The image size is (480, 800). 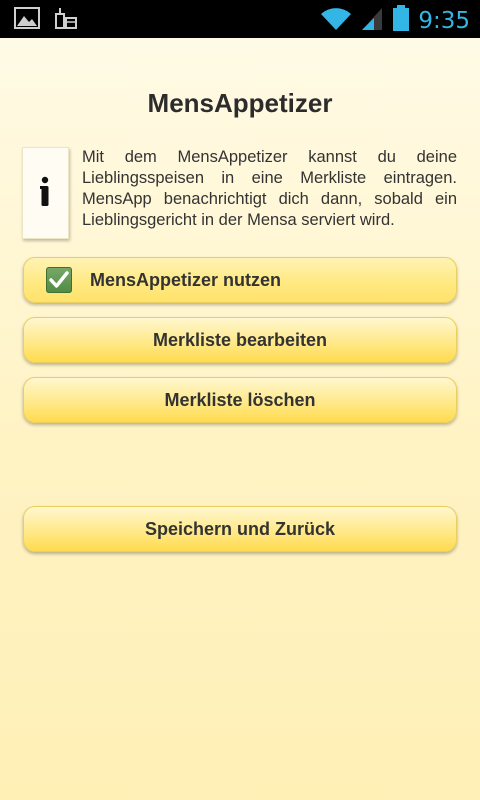 I want to click on clear-list-button: Merkliste löschen, so click(x=240, y=400).